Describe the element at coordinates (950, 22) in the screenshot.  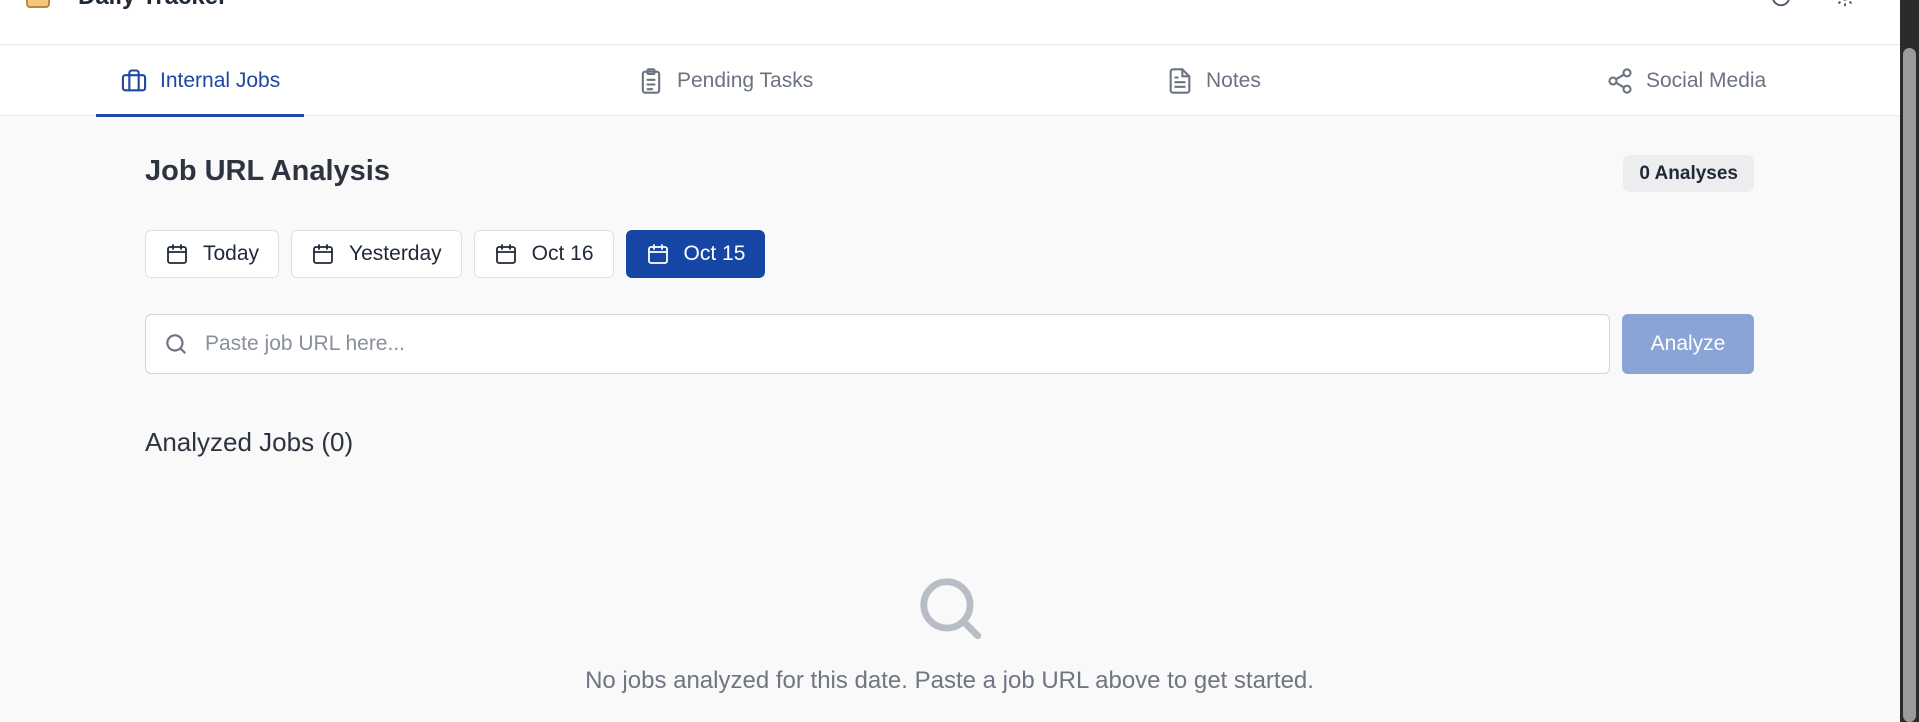
I see `app-header: Daily Tracker` at that location.